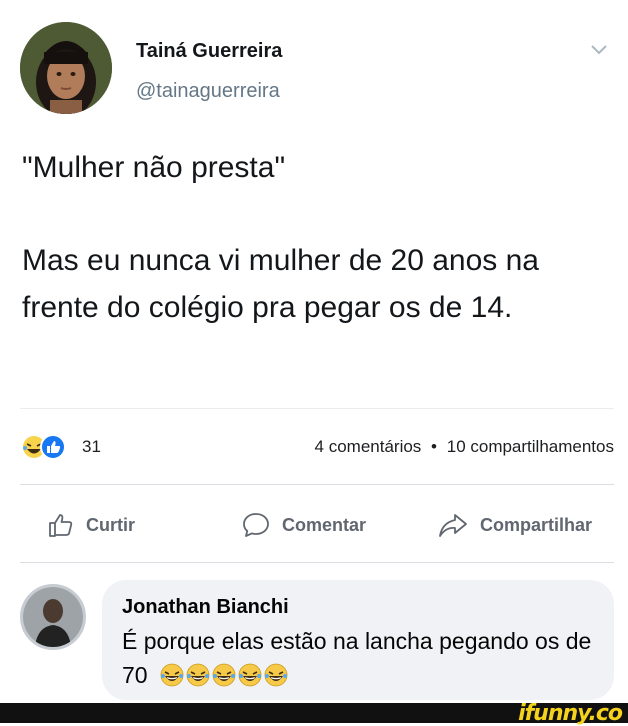  What do you see at coordinates (61, 525) in the screenshot?
I see `thumbs-up-icon` at bounding box center [61, 525].